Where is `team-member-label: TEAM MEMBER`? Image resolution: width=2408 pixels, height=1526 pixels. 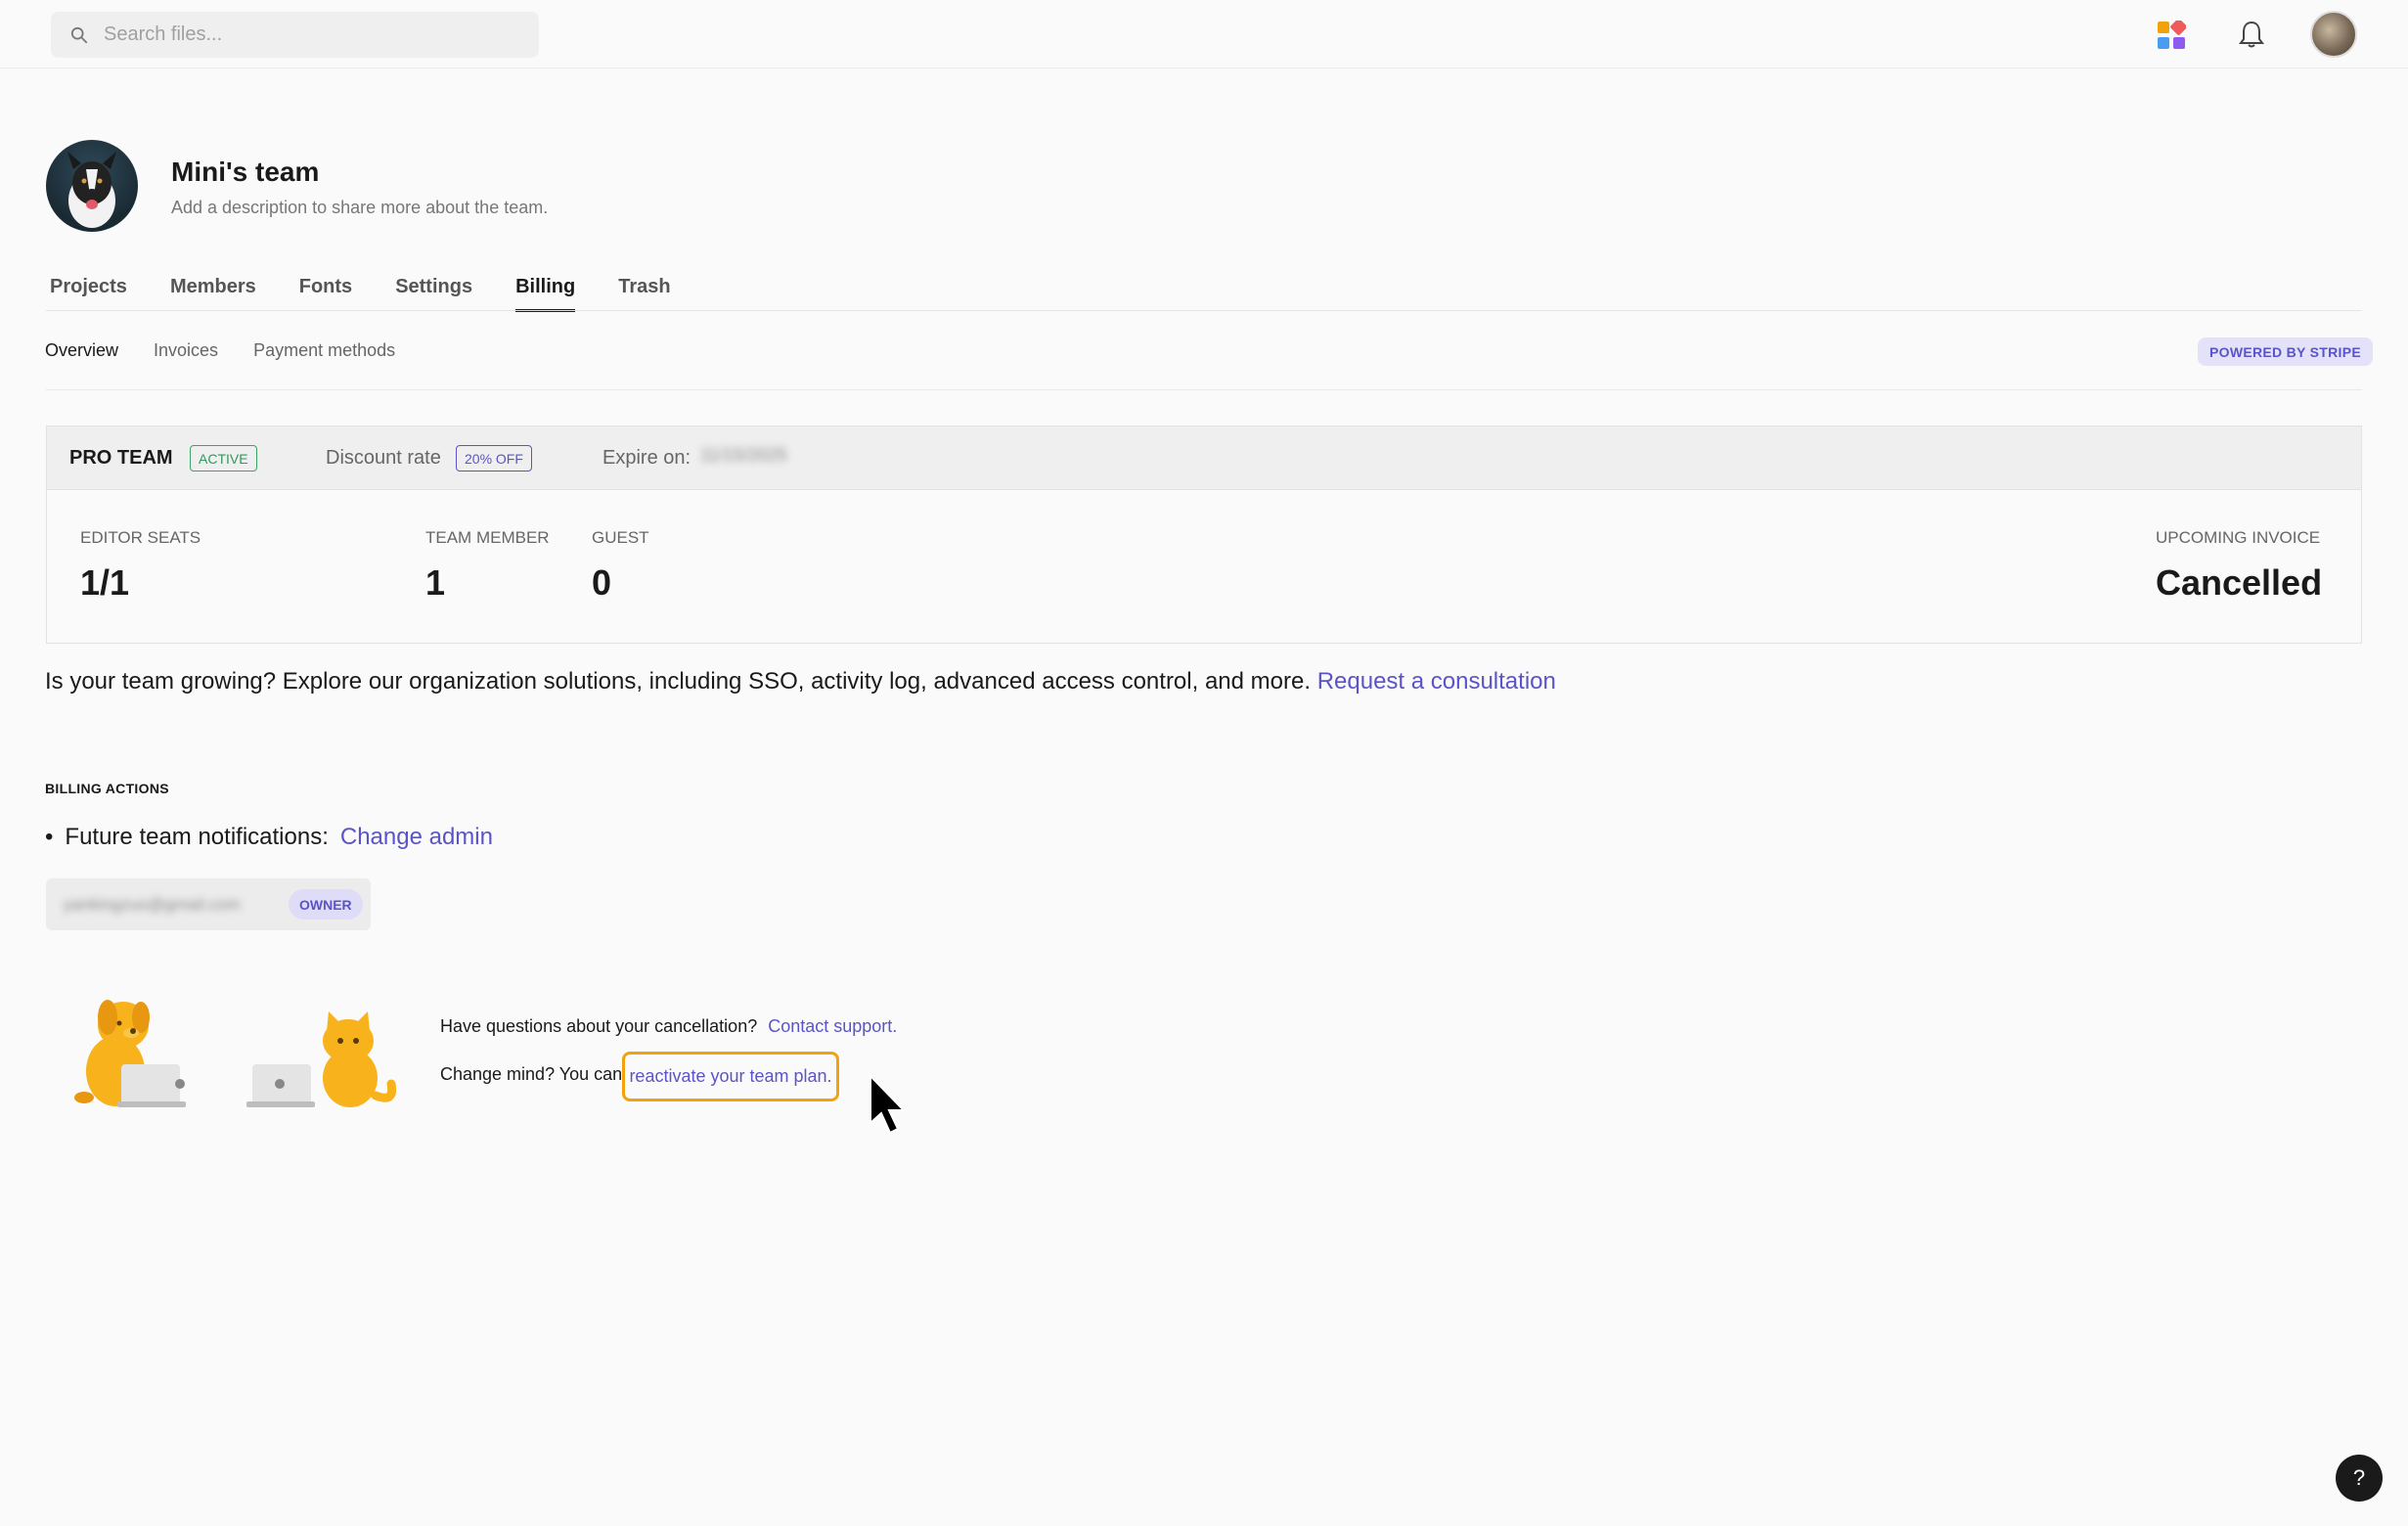 team-member-label: TEAM MEMBER is located at coordinates (487, 537).